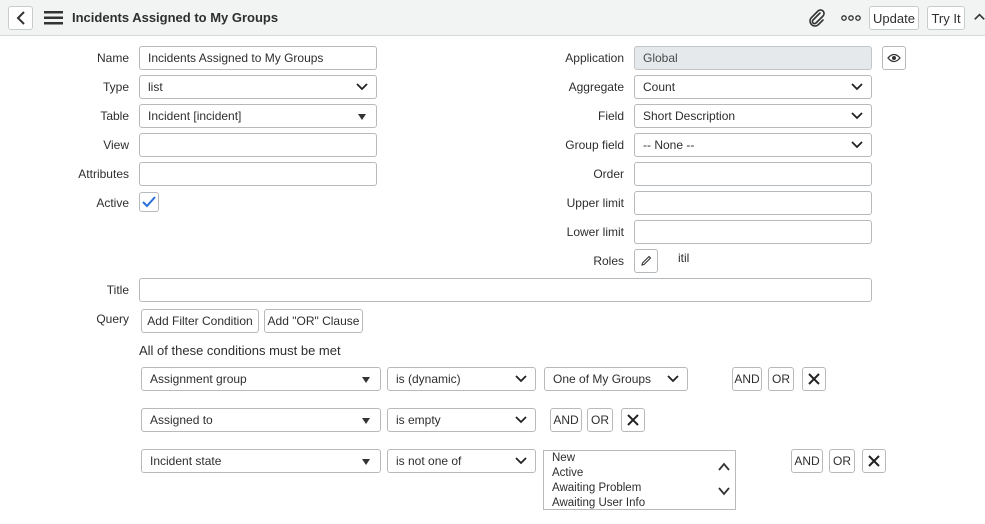  What do you see at coordinates (461, 420) in the screenshot?
I see `condition-operator-select: is empty` at bounding box center [461, 420].